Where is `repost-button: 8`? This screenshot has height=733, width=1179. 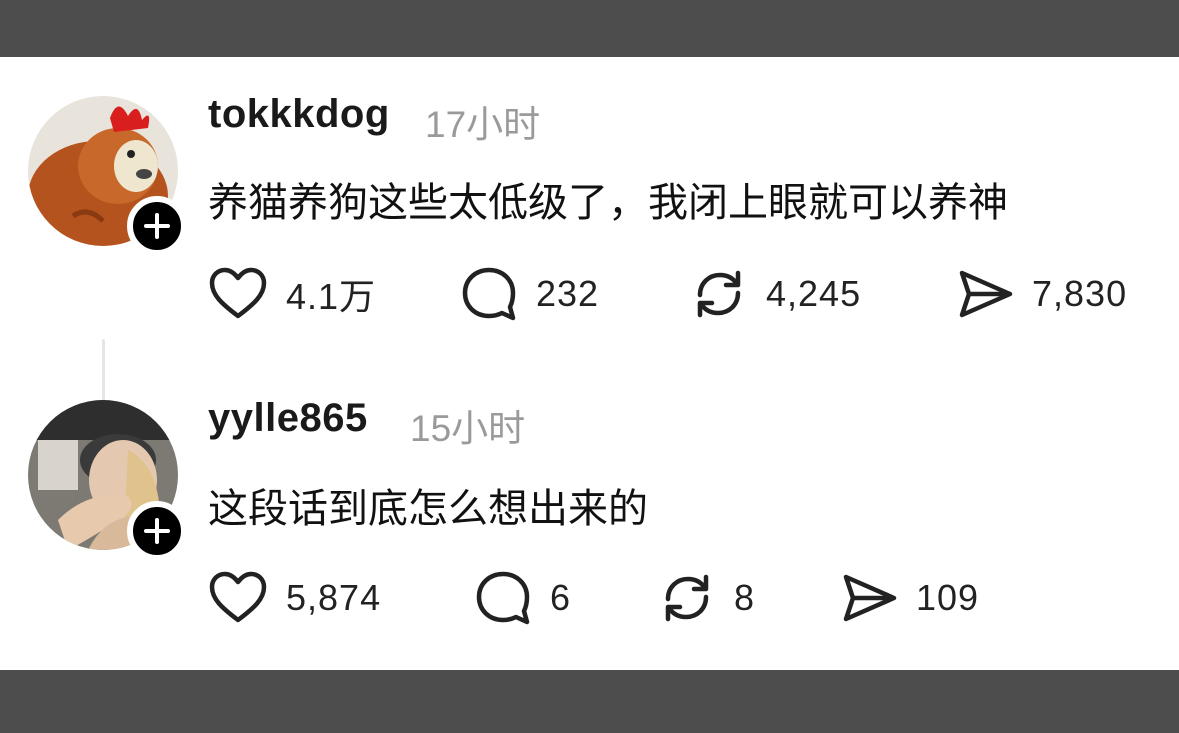
repost-button: 8 is located at coordinates (706, 598).